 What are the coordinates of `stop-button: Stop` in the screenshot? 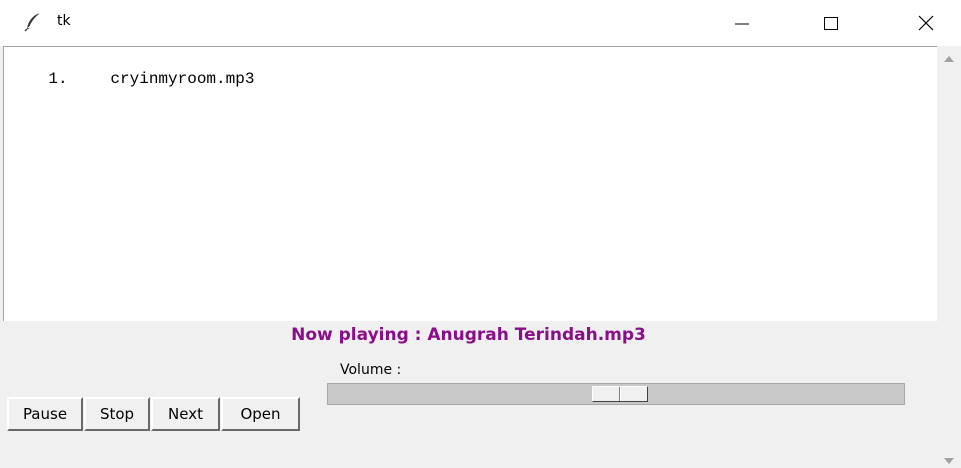 It's located at (117, 414).